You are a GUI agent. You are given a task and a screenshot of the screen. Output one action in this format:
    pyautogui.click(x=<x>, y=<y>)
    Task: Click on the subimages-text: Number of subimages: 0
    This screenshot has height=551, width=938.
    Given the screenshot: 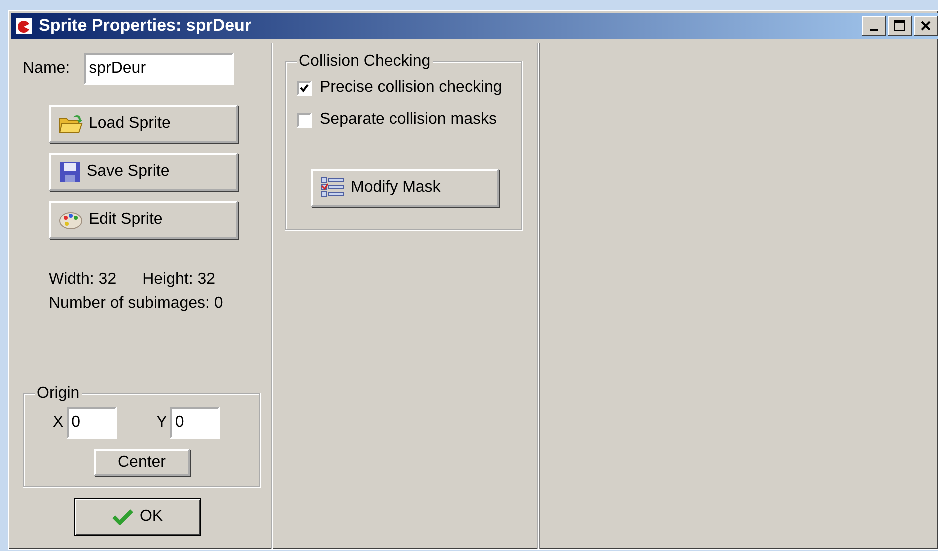 What is the action you would take?
    pyautogui.click(x=136, y=304)
    